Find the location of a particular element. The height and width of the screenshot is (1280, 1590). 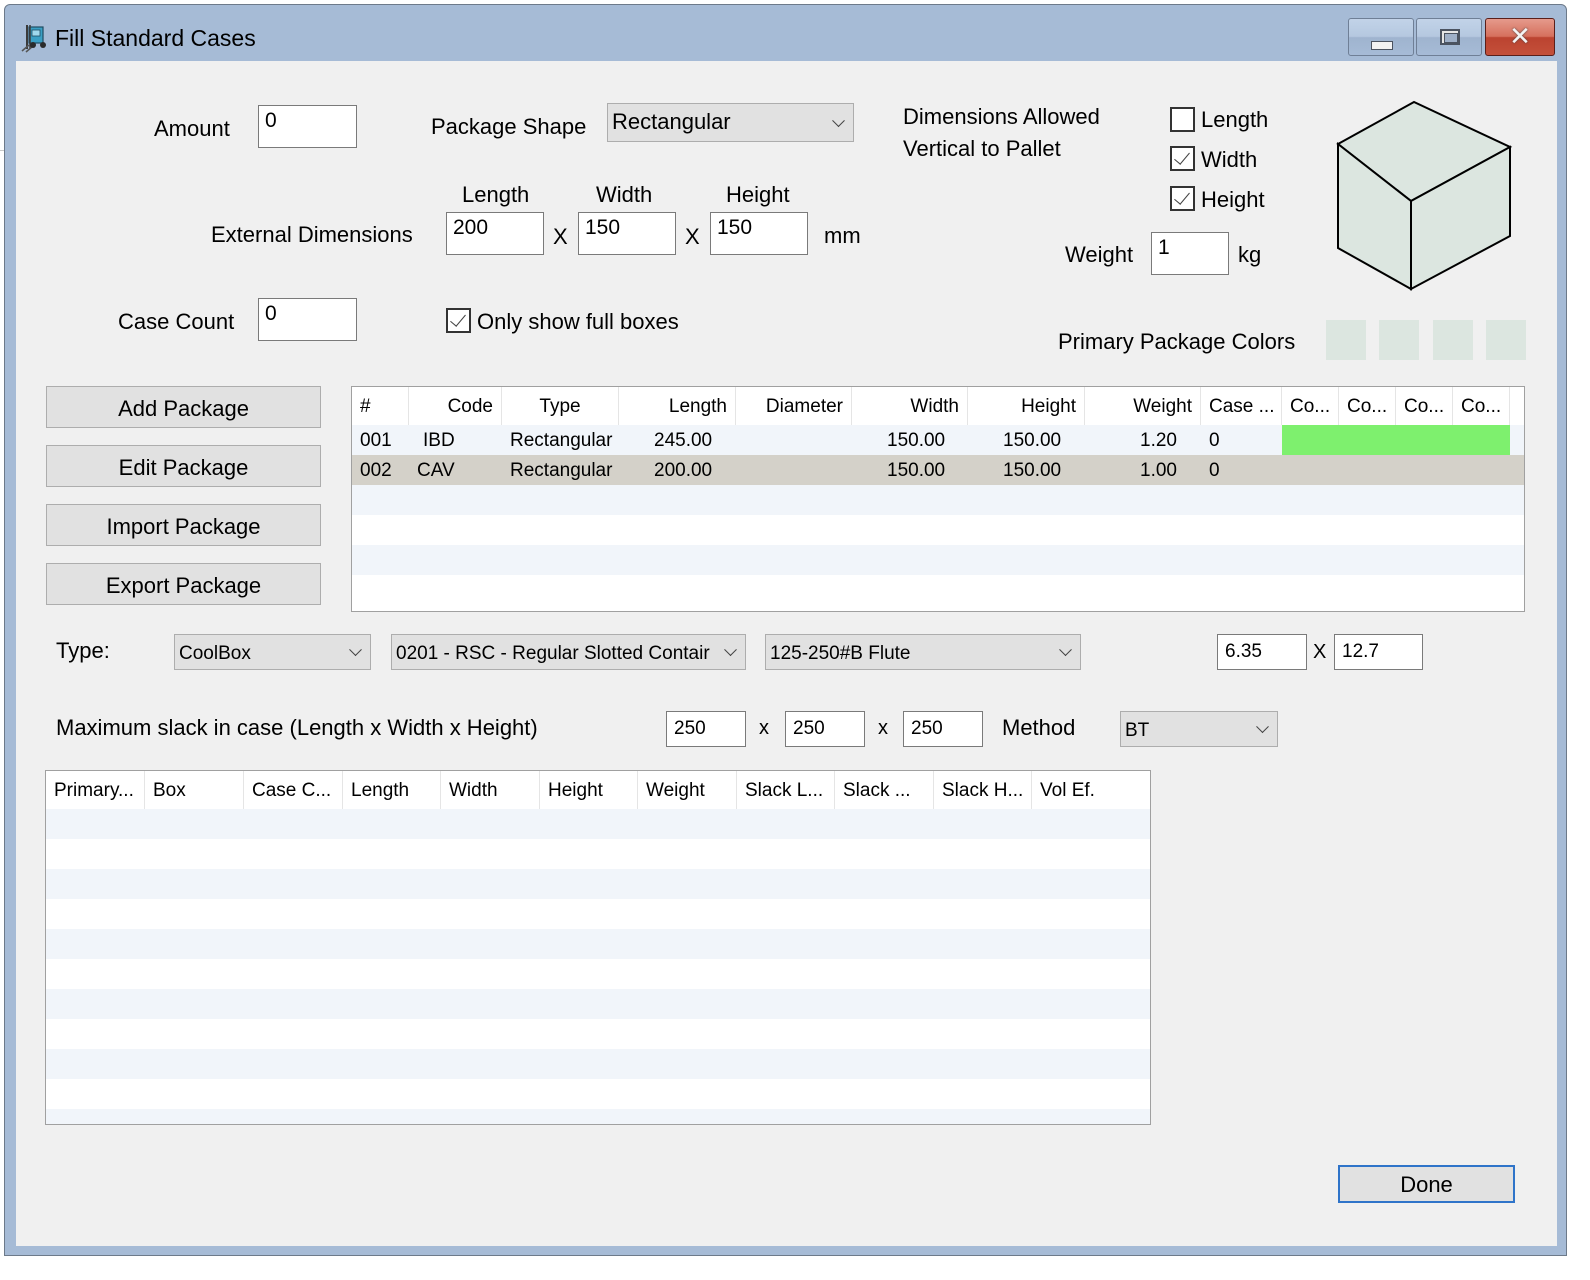

length-header: Length is located at coordinates (496, 194).